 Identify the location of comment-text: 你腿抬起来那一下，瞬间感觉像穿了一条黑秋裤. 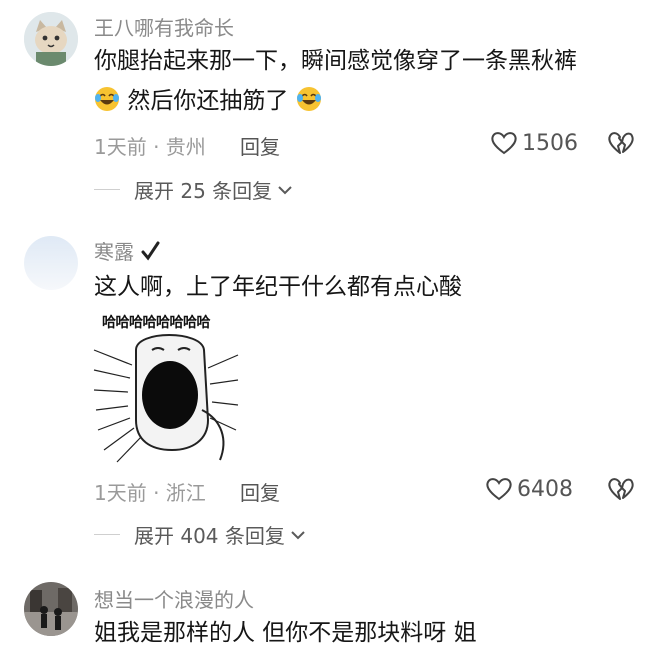
(335, 61).